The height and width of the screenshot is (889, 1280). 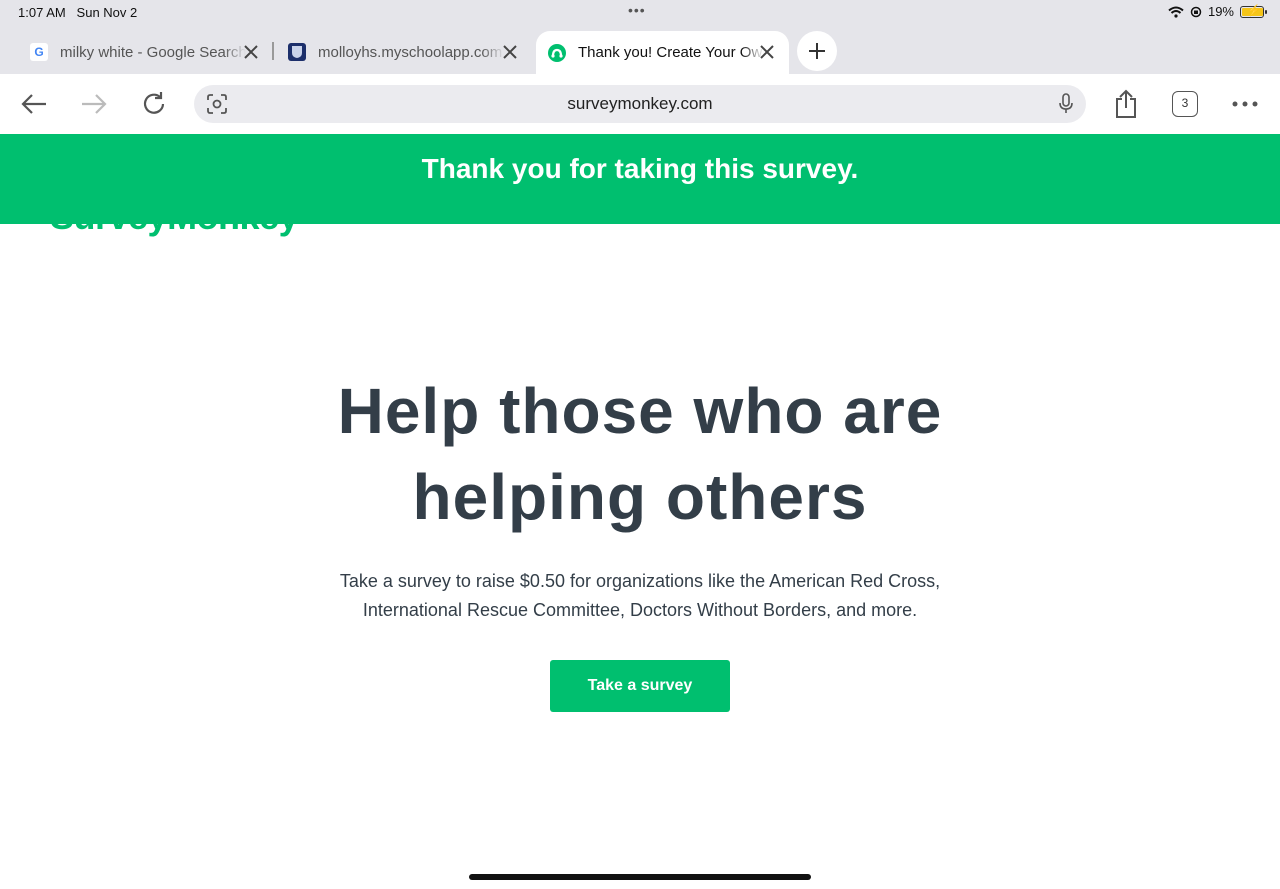 I want to click on tab-title: molloyhs.myschoolapp.com, so click(x=410, y=52).